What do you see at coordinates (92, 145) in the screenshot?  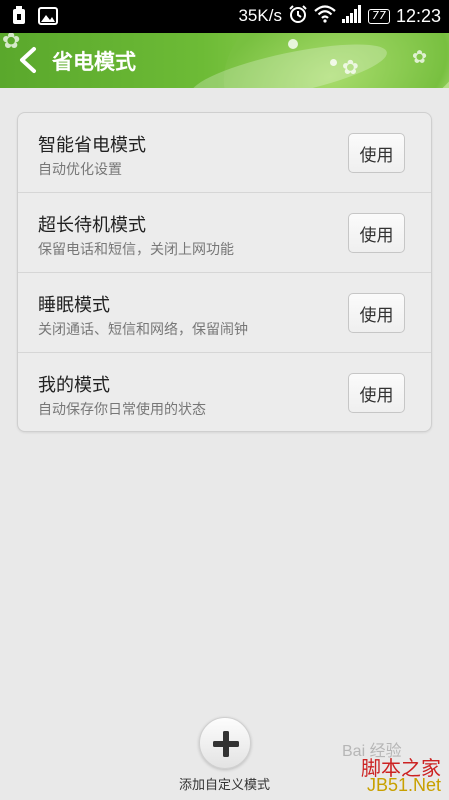 I see `mode-title: 智能省电模式` at bounding box center [92, 145].